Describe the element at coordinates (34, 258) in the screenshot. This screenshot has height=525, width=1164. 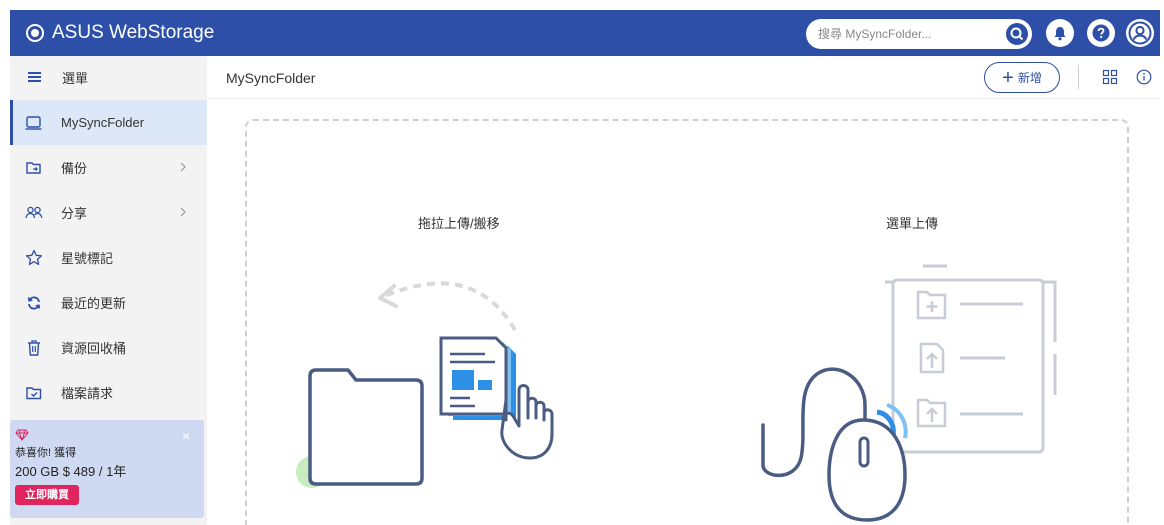
I see `star-icon` at that location.